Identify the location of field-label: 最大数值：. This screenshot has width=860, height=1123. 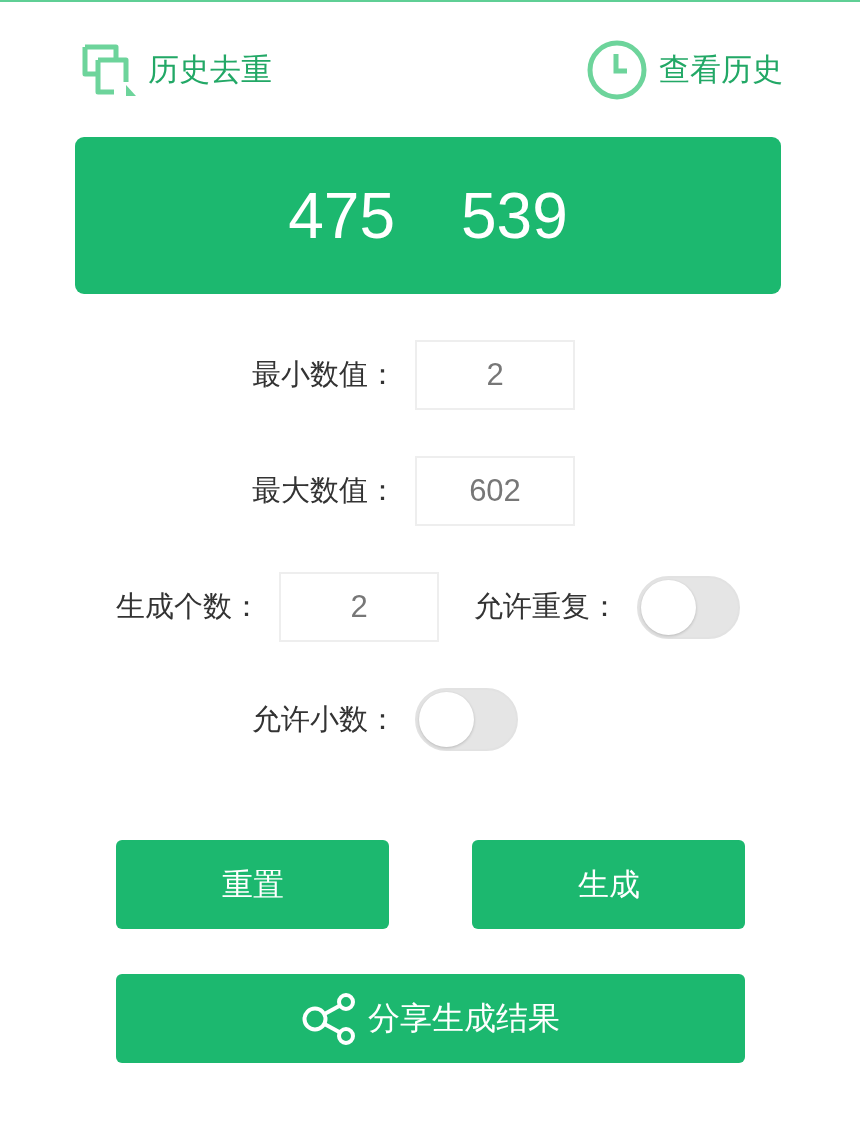
(324, 490).